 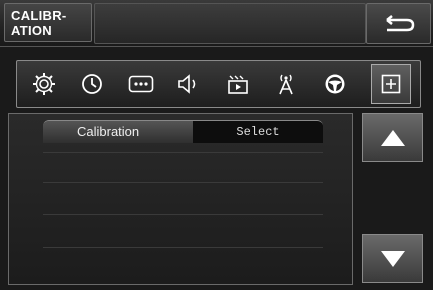 I want to click on dots-button, so click(x=141, y=84).